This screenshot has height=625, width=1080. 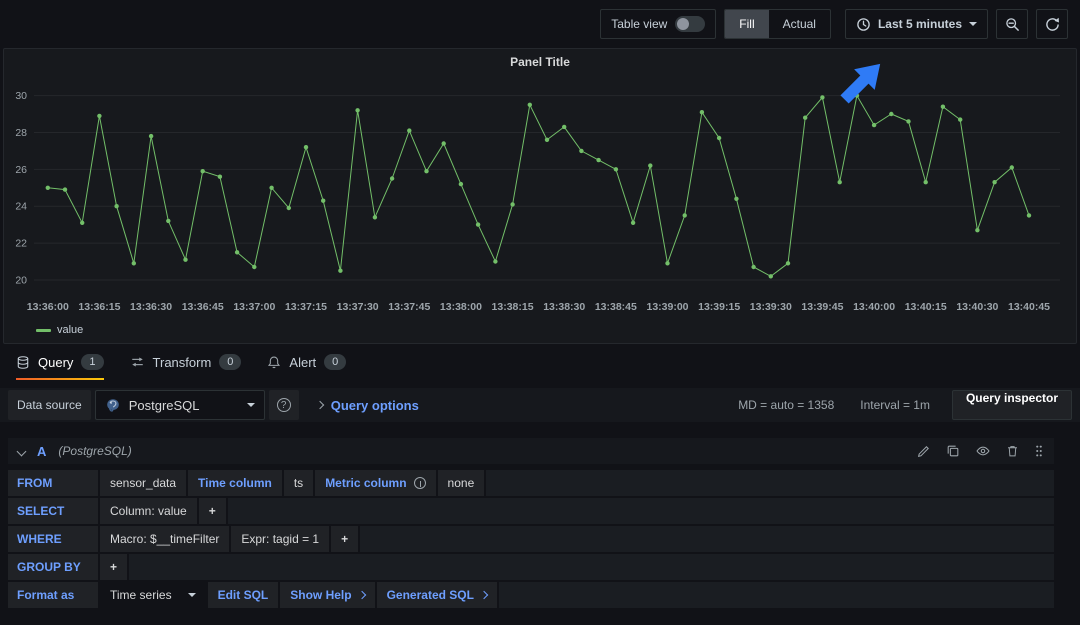 I want to click on datasource-label: Data source, so click(x=49, y=405).